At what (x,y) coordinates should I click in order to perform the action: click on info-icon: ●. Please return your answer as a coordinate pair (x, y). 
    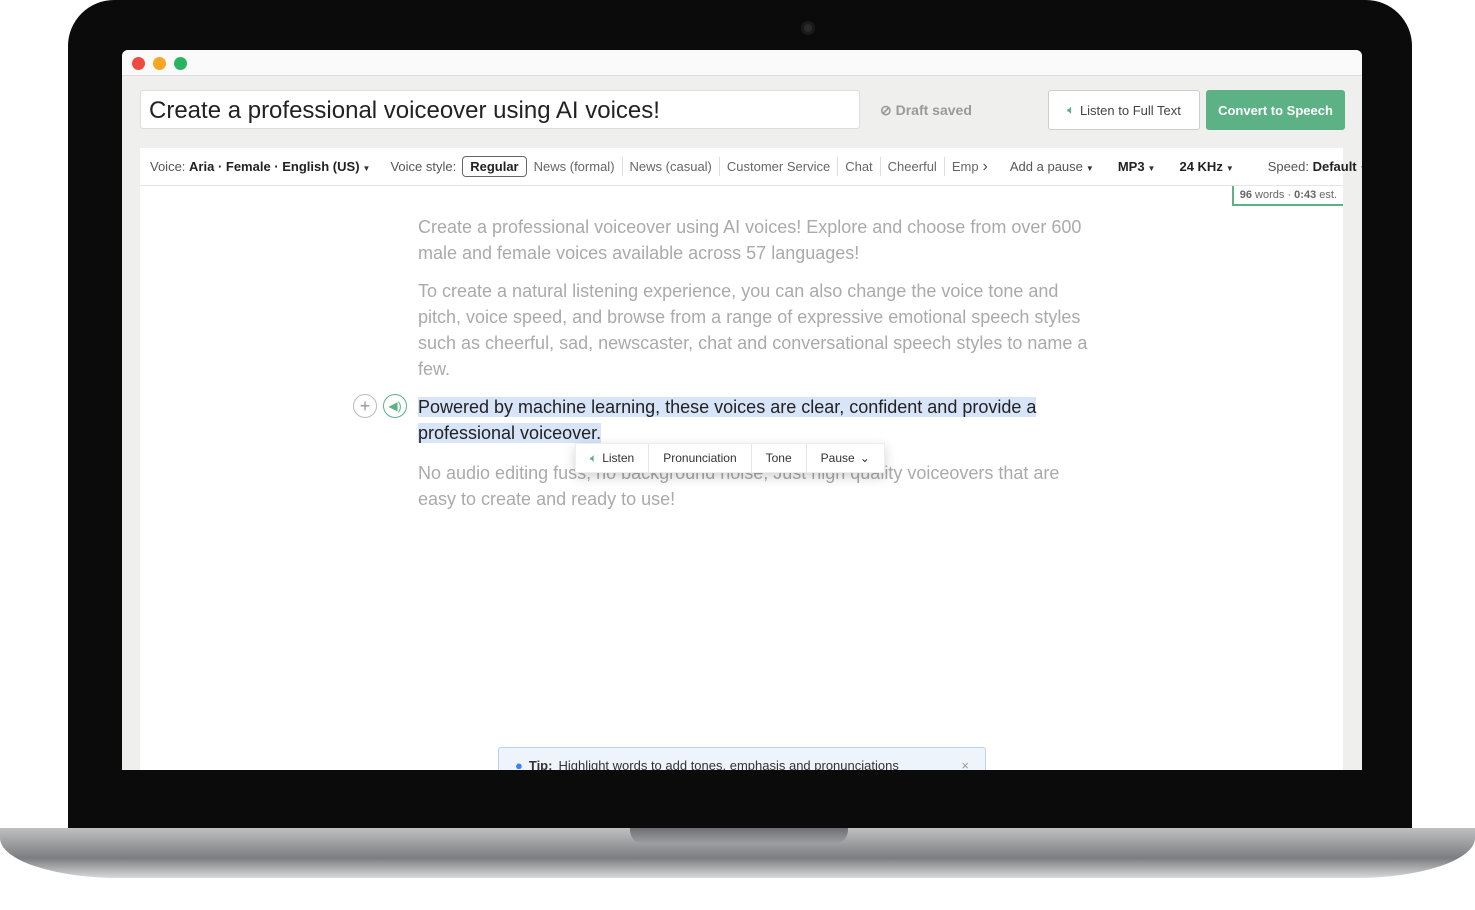
    Looking at the image, I should click on (519, 764).